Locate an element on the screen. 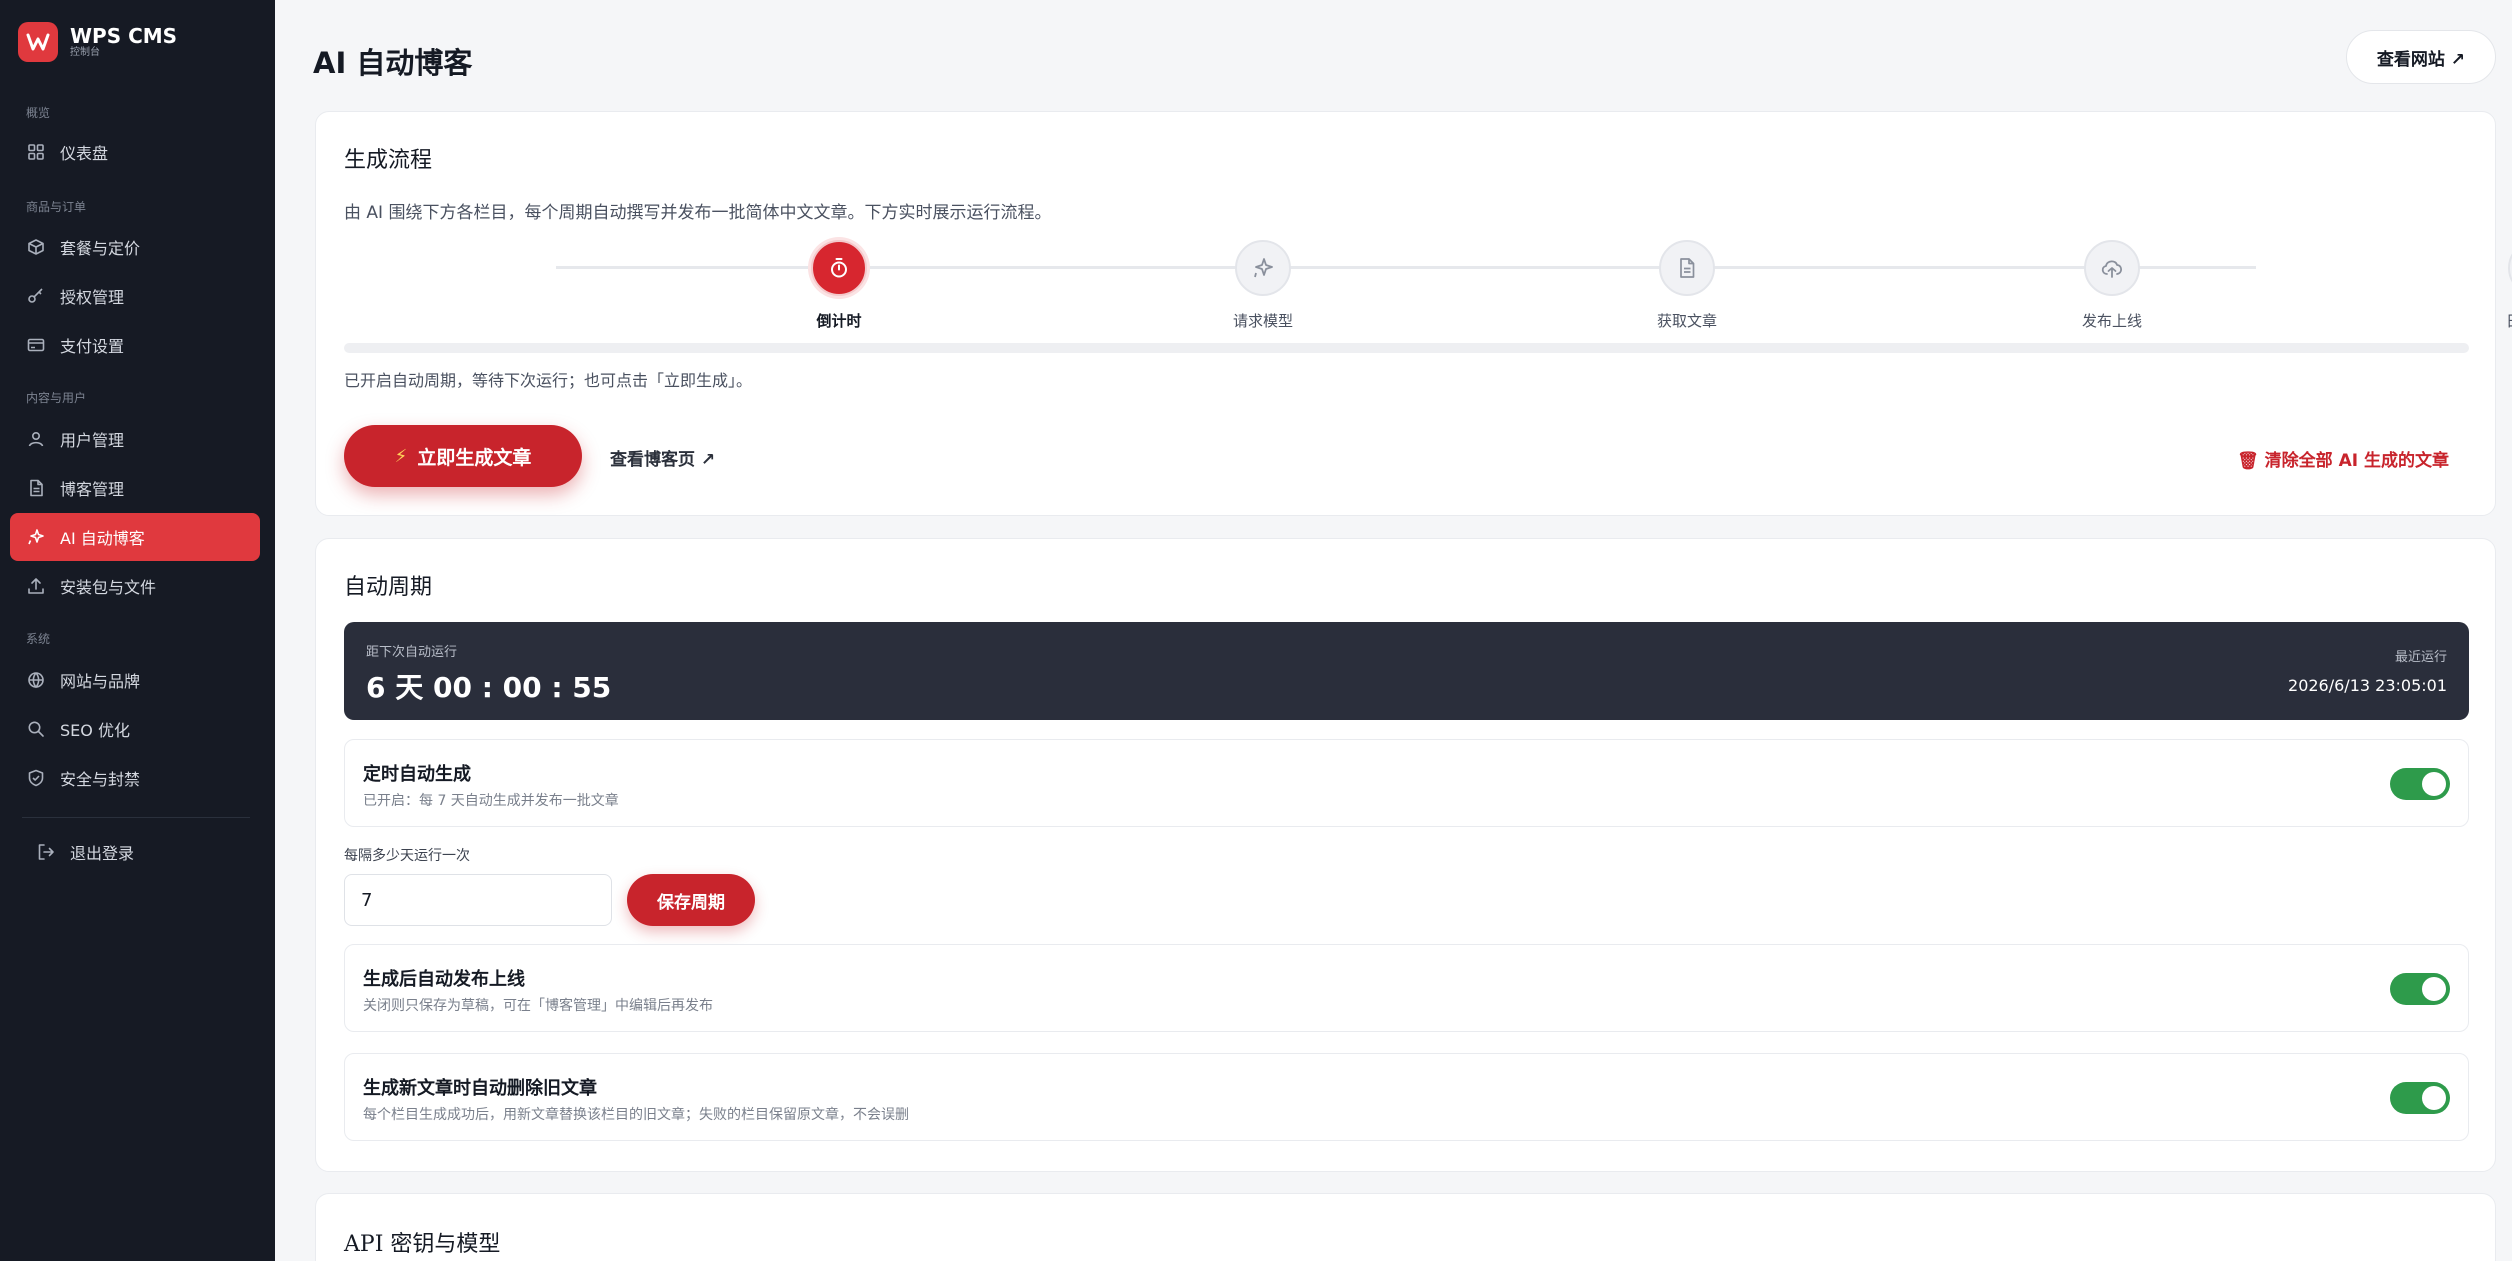 Image resolution: width=2512 pixels, height=1261 pixels. save-interval-button: 保存周期 is located at coordinates (691, 900).